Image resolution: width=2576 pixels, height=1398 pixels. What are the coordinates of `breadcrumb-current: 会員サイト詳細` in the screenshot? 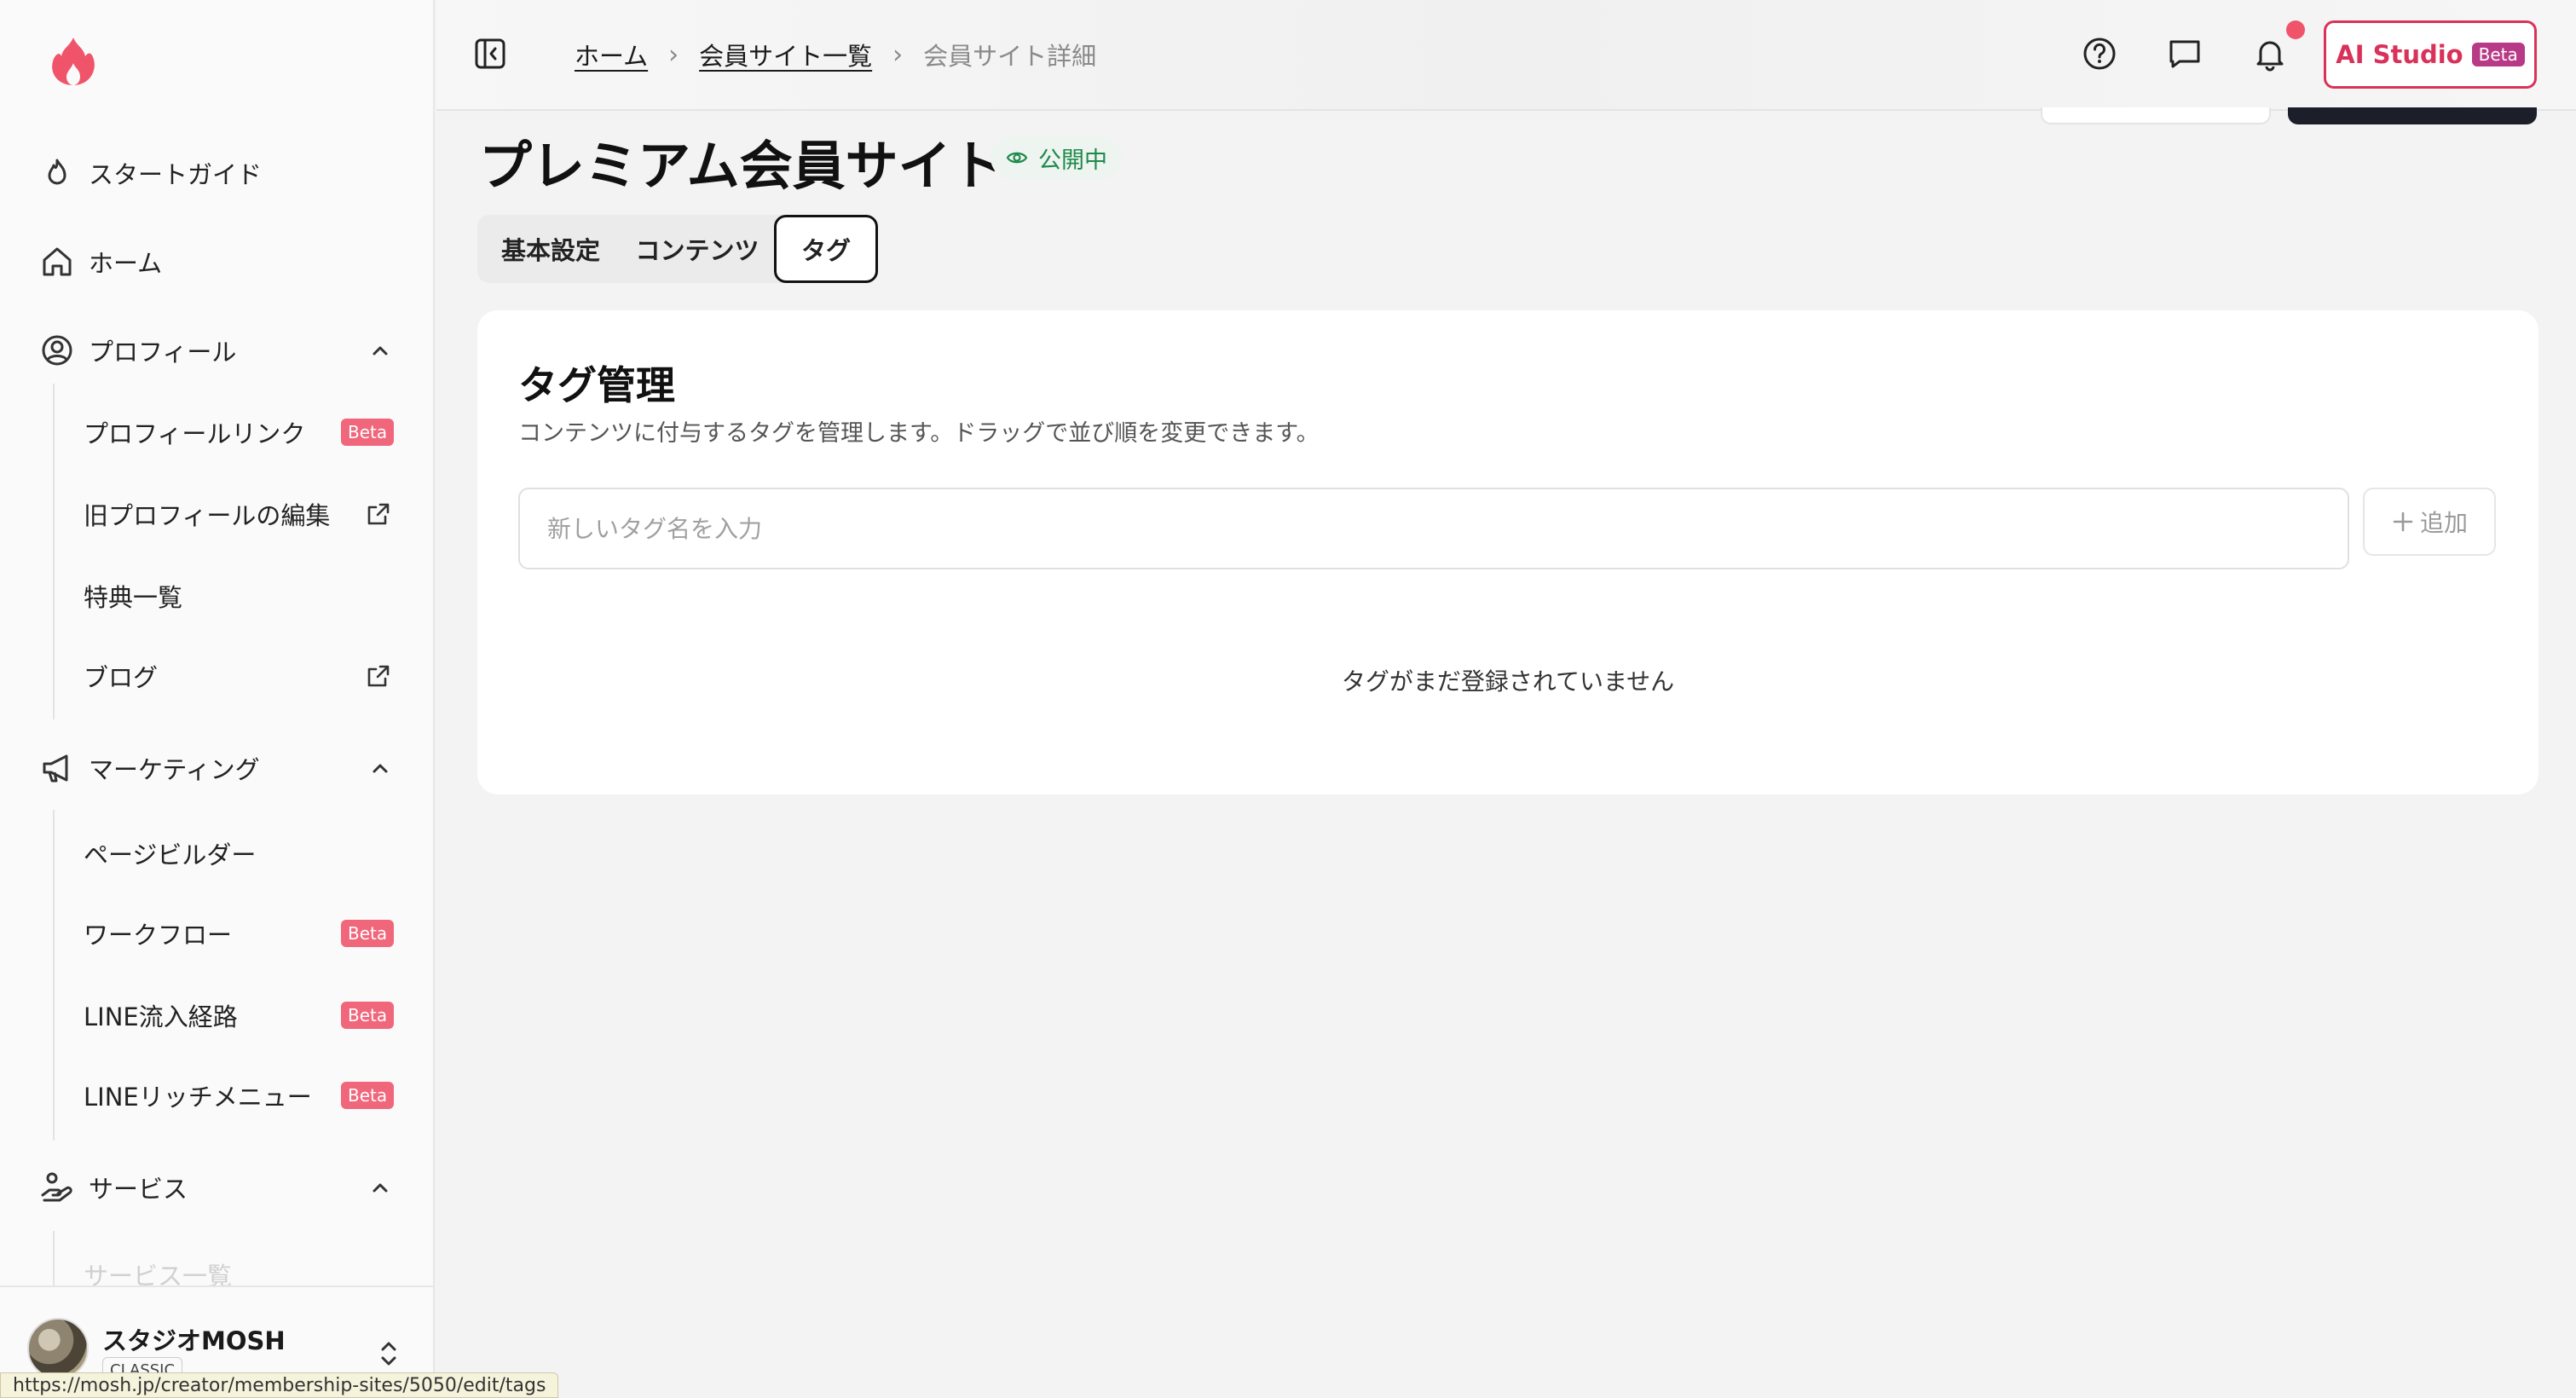 It's located at (1010, 56).